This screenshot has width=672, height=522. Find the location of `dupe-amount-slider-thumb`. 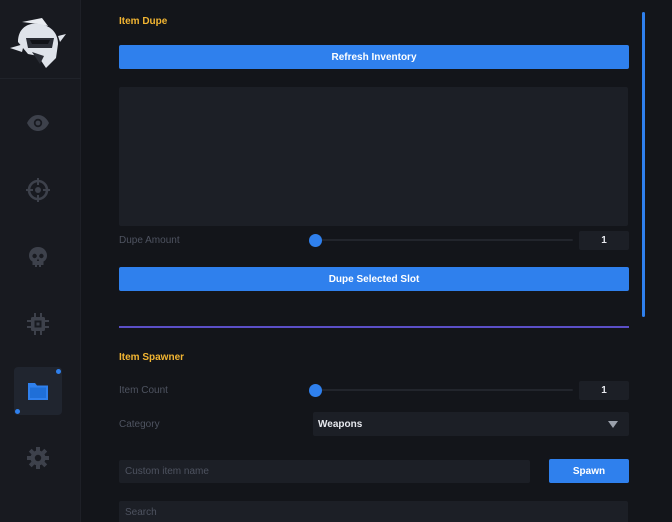

dupe-amount-slider-thumb is located at coordinates (315, 240).